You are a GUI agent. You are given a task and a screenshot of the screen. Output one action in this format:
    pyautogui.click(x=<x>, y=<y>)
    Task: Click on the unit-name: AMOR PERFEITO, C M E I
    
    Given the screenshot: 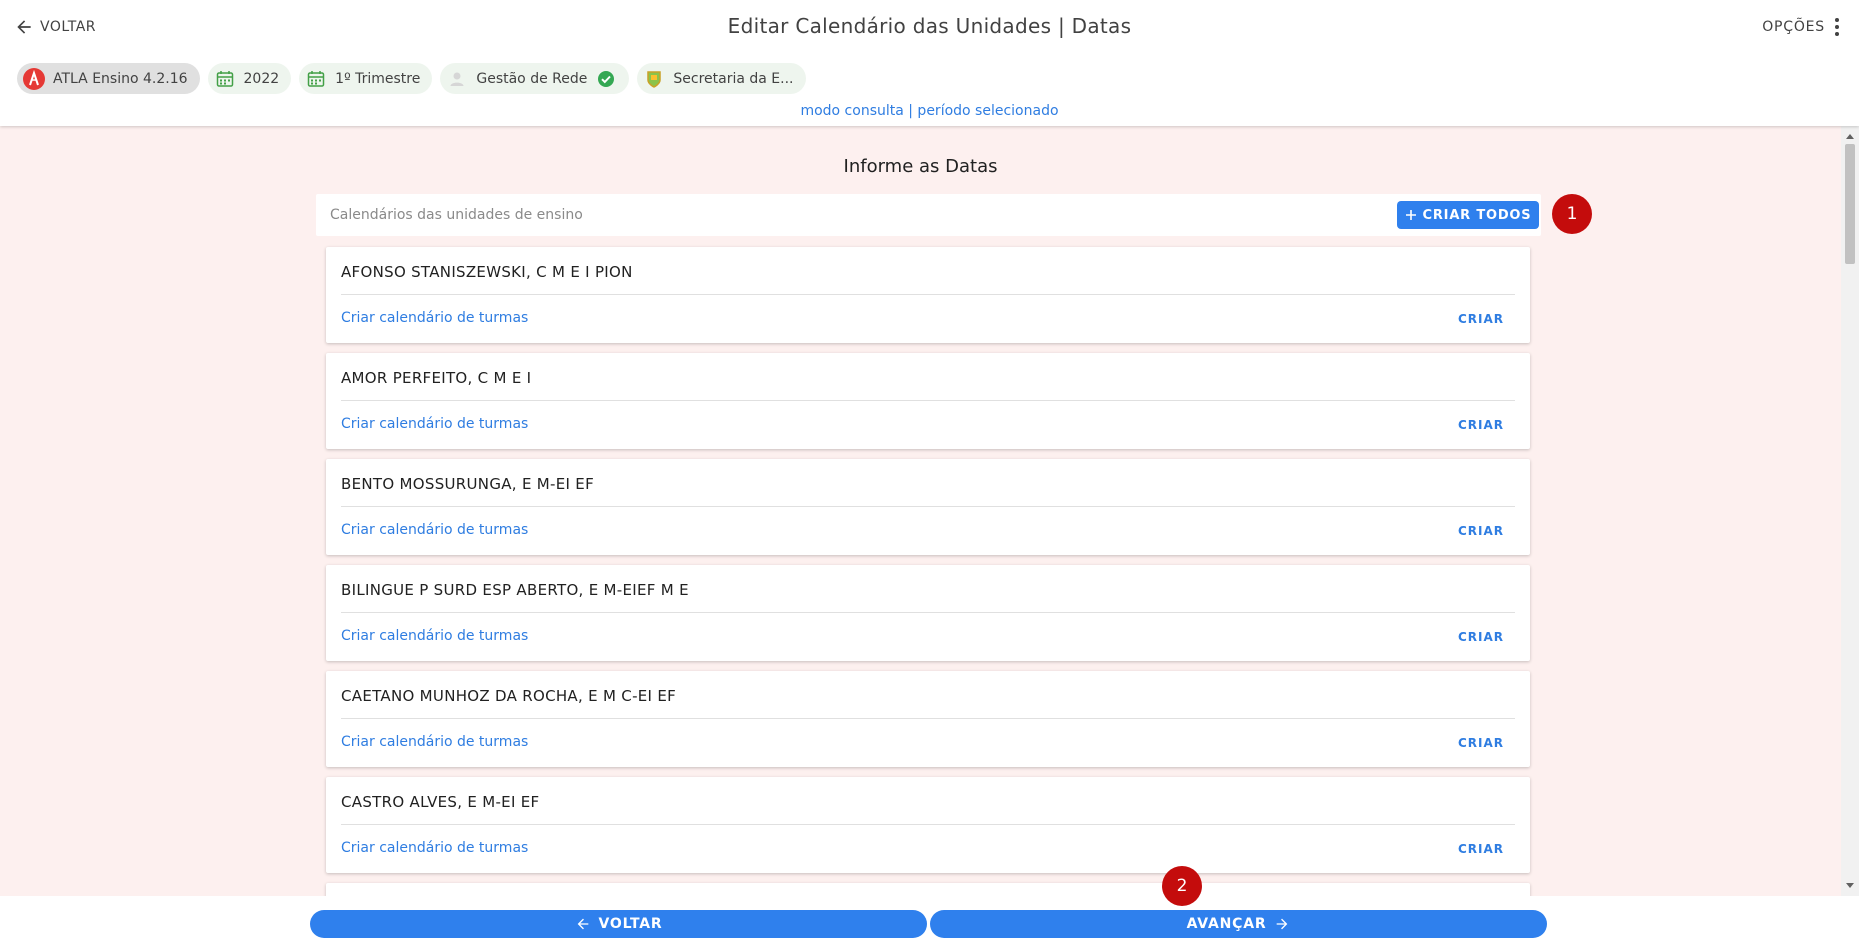 What is the action you would take?
    pyautogui.click(x=436, y=378)
    